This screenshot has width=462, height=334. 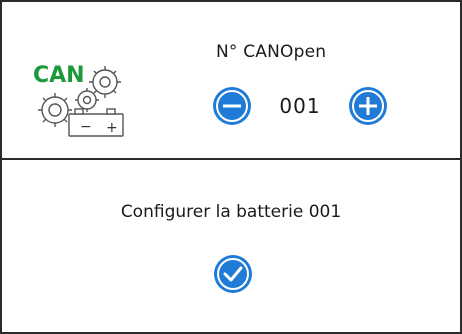 What do you see at coordinates (112, 128) in the screenshot?
I see `battery-plus-sign: +` at bounding box center [112, 128].